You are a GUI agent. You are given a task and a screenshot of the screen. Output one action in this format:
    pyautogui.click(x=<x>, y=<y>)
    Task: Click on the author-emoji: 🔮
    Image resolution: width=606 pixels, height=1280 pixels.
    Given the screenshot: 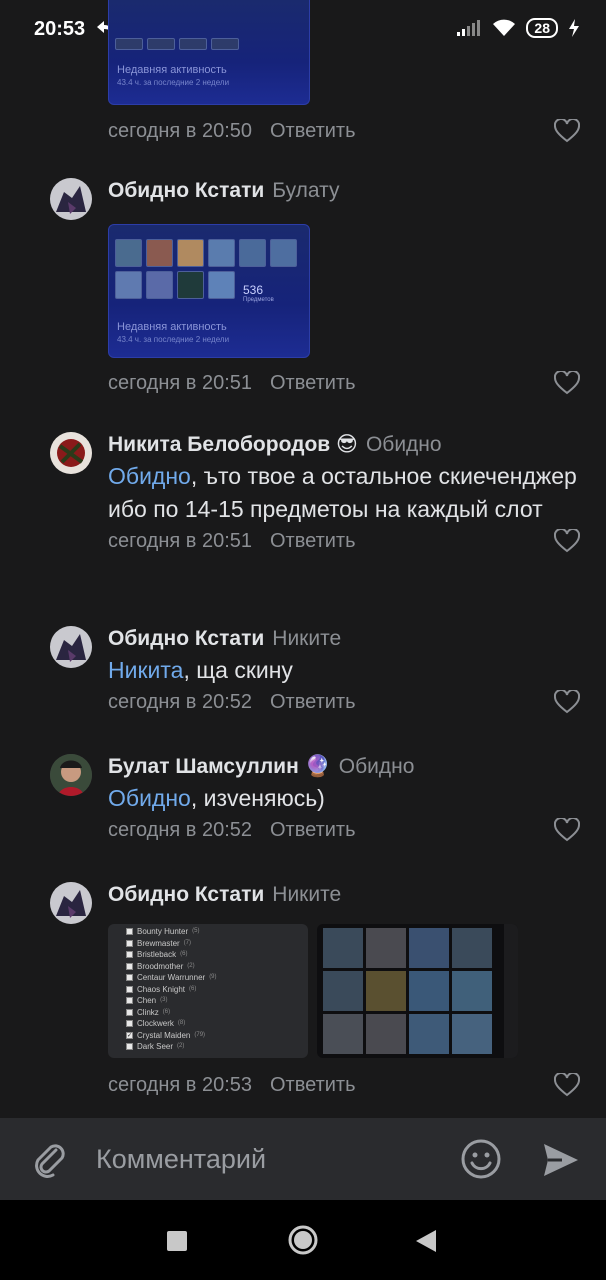 What is the action you would take?
    pyautogui.click(x=317, y=766)
    